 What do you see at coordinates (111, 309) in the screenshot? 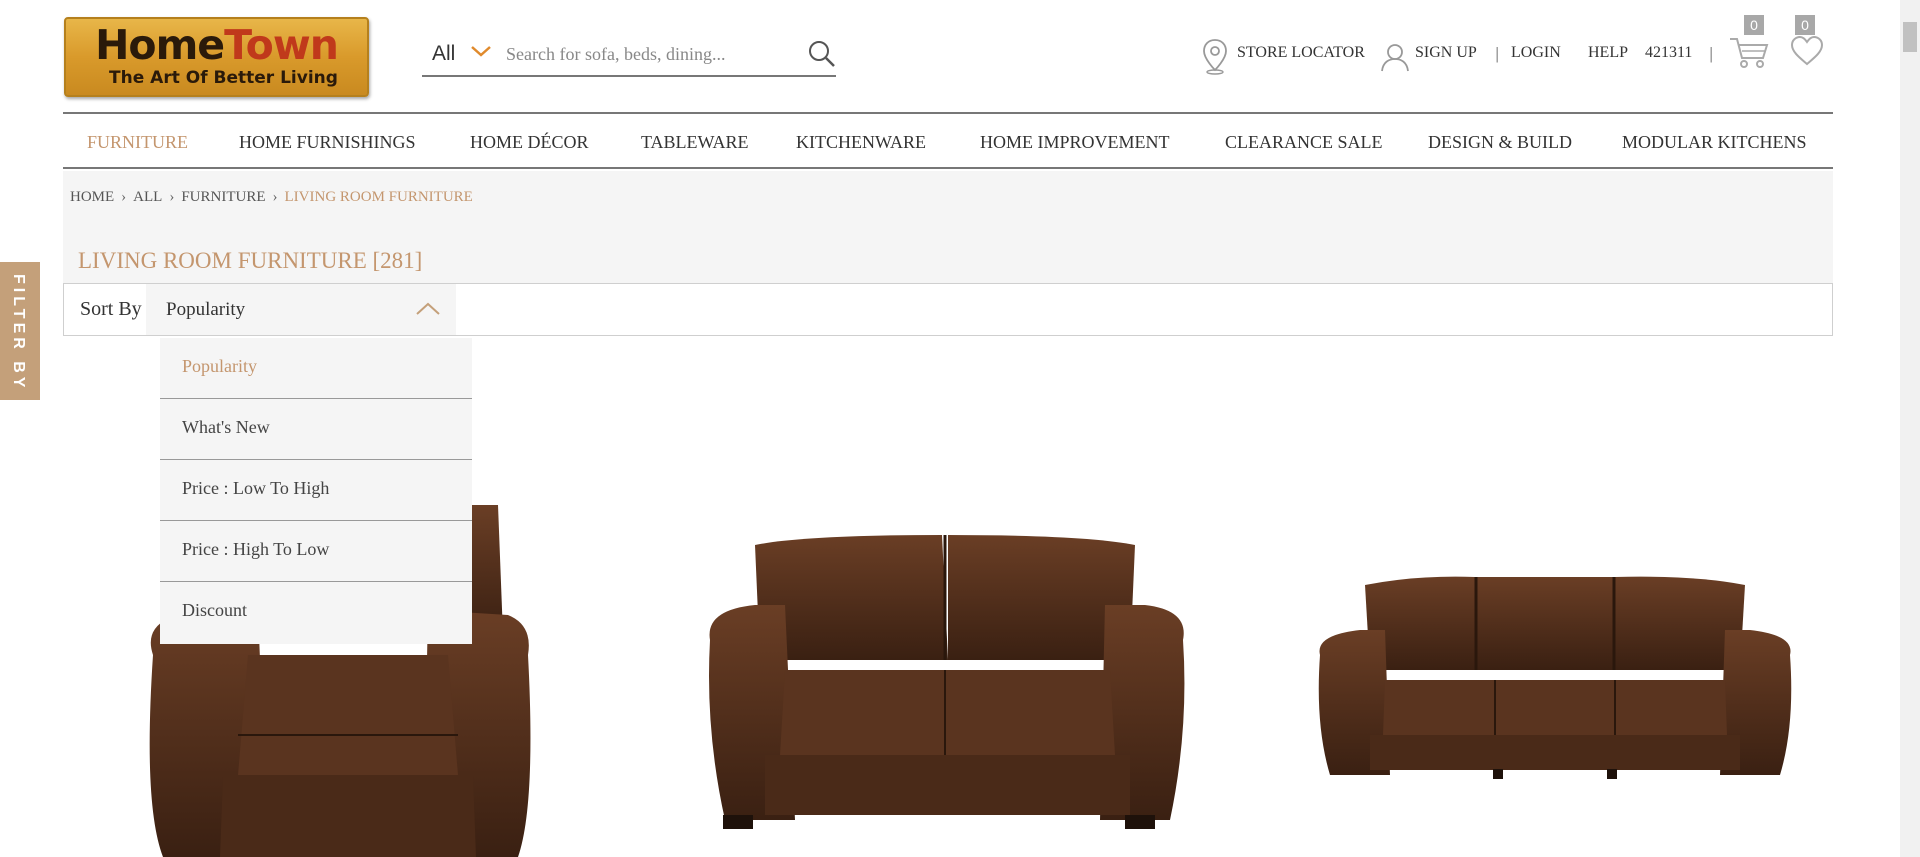
I see `sort-label: Sort By` at bounding box center [111, 309].